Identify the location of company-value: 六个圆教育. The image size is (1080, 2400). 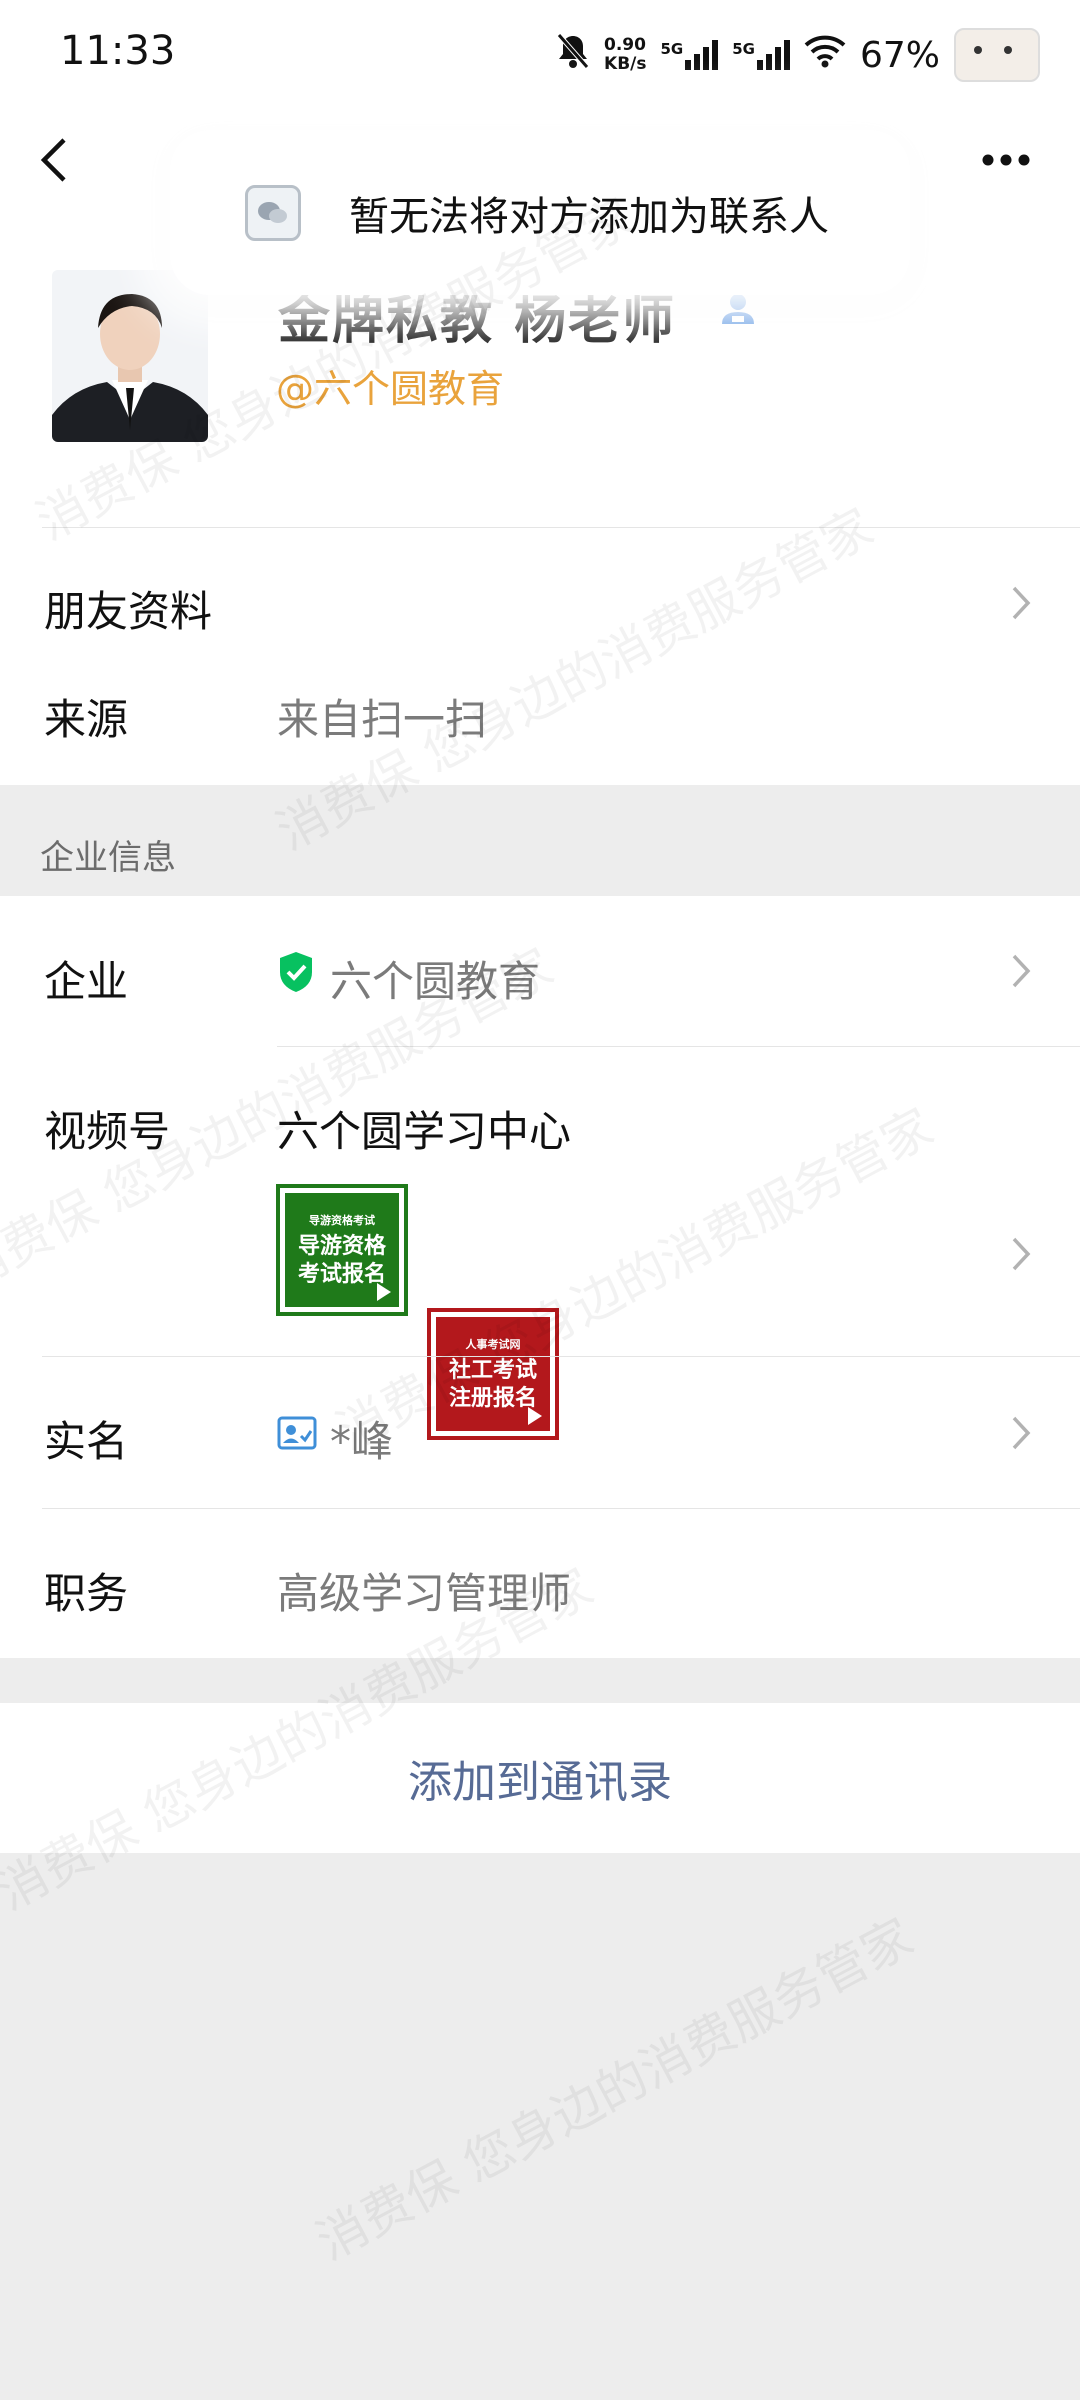
(435, 981).